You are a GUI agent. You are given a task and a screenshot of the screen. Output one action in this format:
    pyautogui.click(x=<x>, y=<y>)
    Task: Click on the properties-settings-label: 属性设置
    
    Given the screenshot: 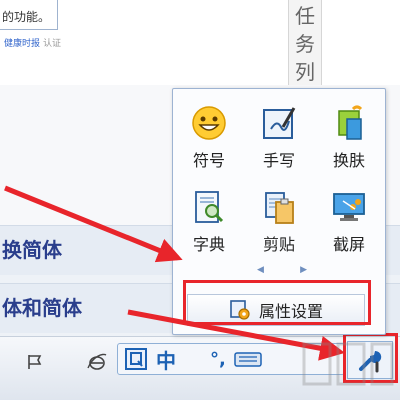 What is the action you would take?
    pyautogui.click(x=290, y=311)
    